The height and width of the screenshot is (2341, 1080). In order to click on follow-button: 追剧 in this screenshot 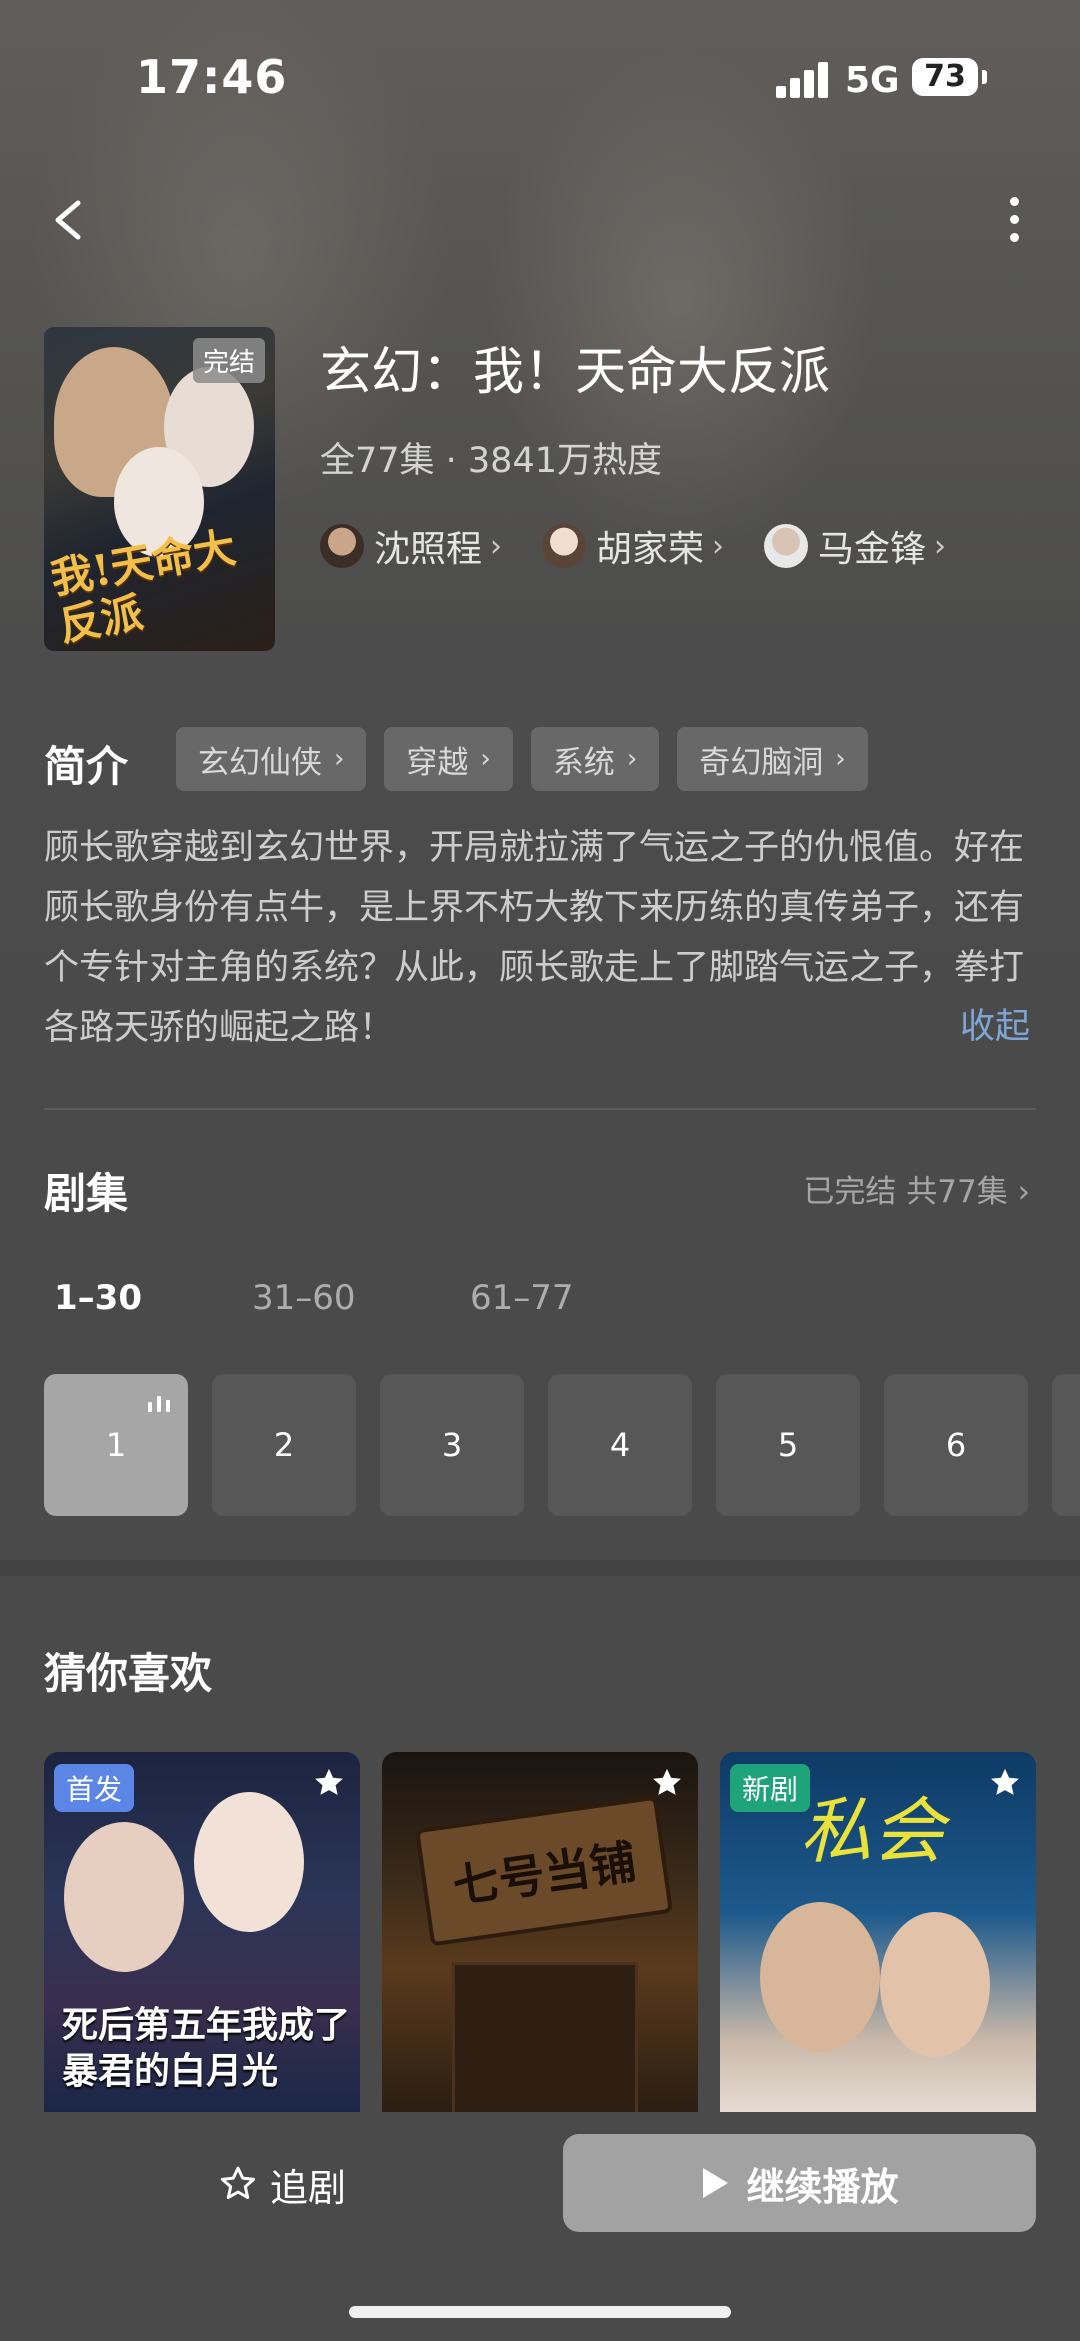, I will do `click(282, 2184)`.